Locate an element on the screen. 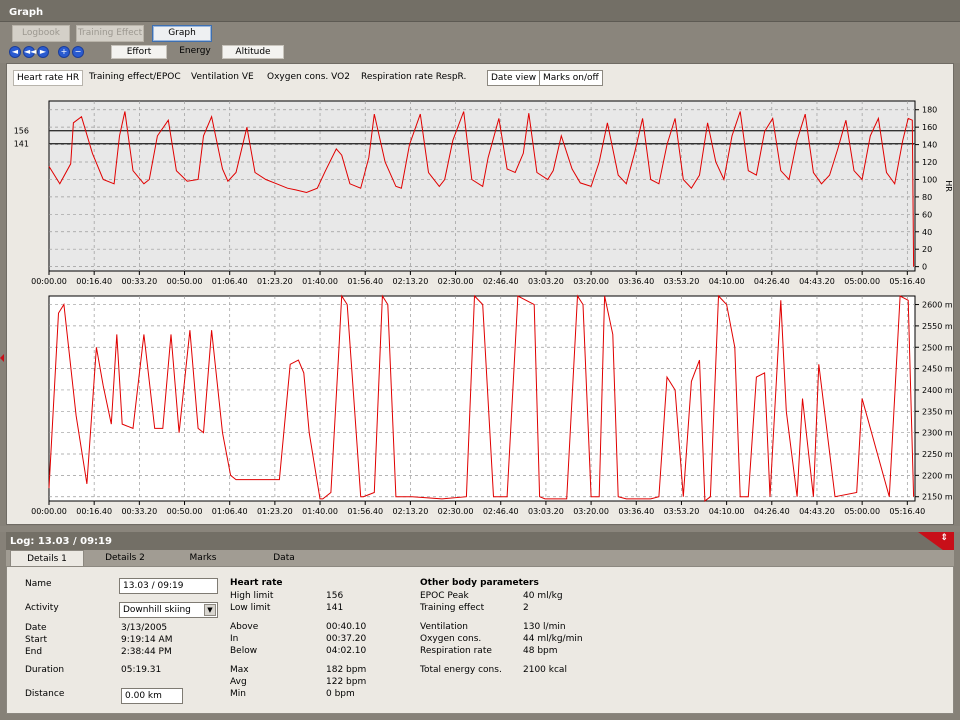 This screenshot has height=720, width=960. log-title: Log: 13.03 / 09:19 is located at coordinates (61, 541).